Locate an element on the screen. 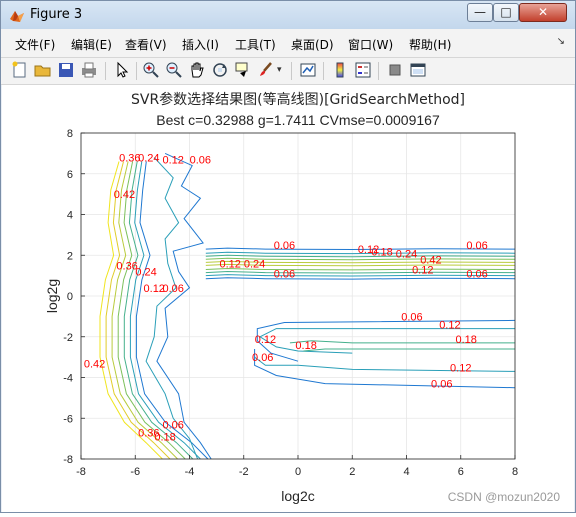 Image resolution: width=576 pixels, height=517 pixels. menu-edit: 编辑(E) is located at coordinates (91, 44).